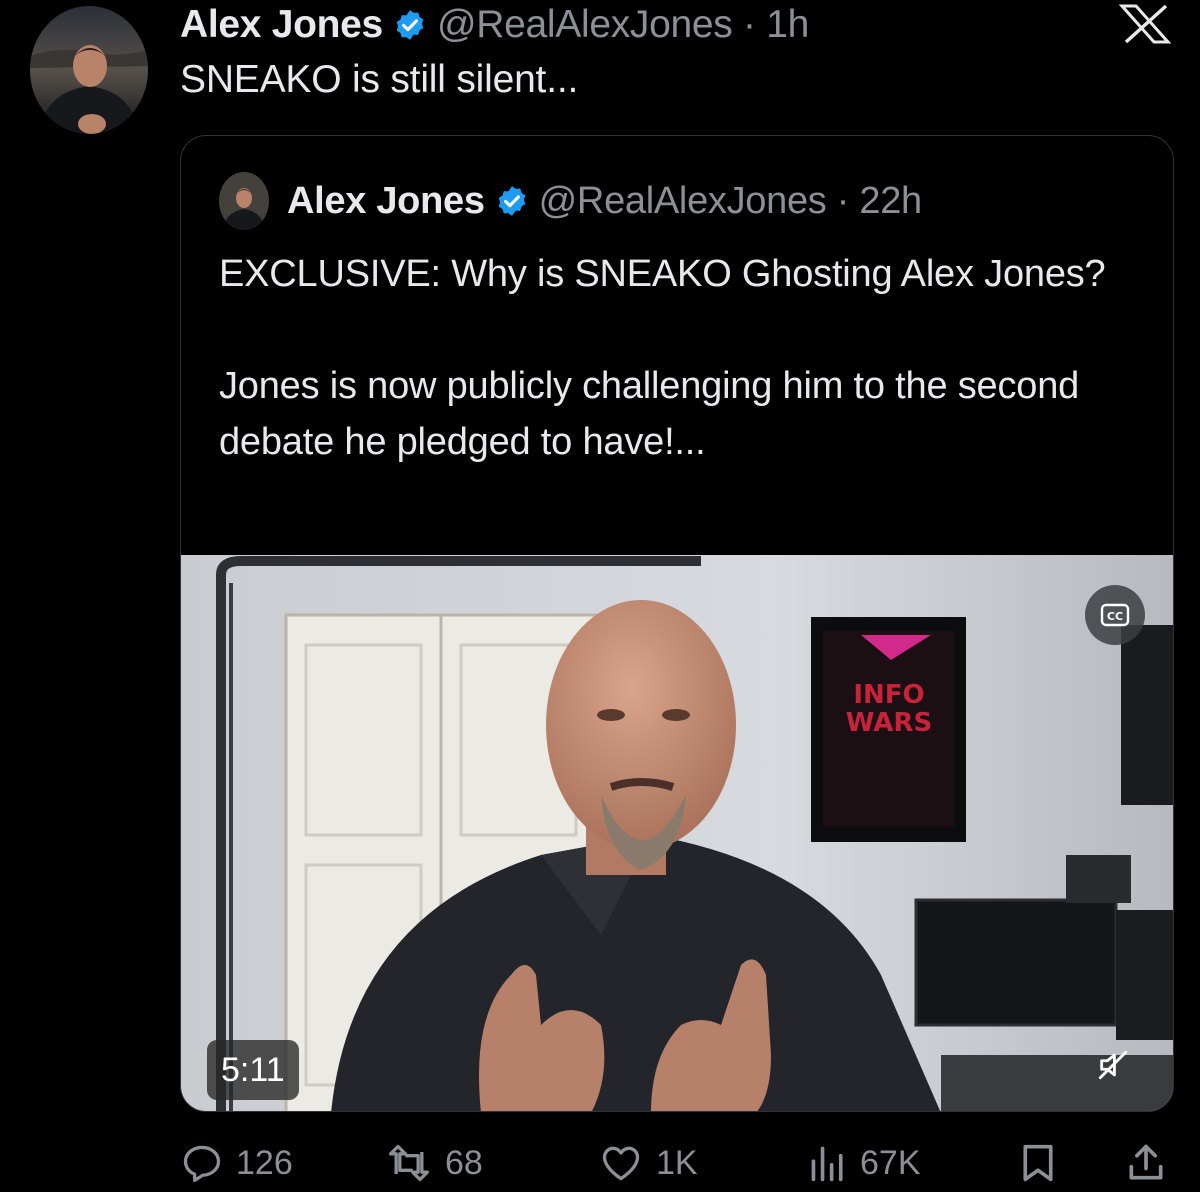  What do you see at coordinates (281, 25) in the screenshot?
I see `author-name: Alex Jones` at bounding box center [281, 25].